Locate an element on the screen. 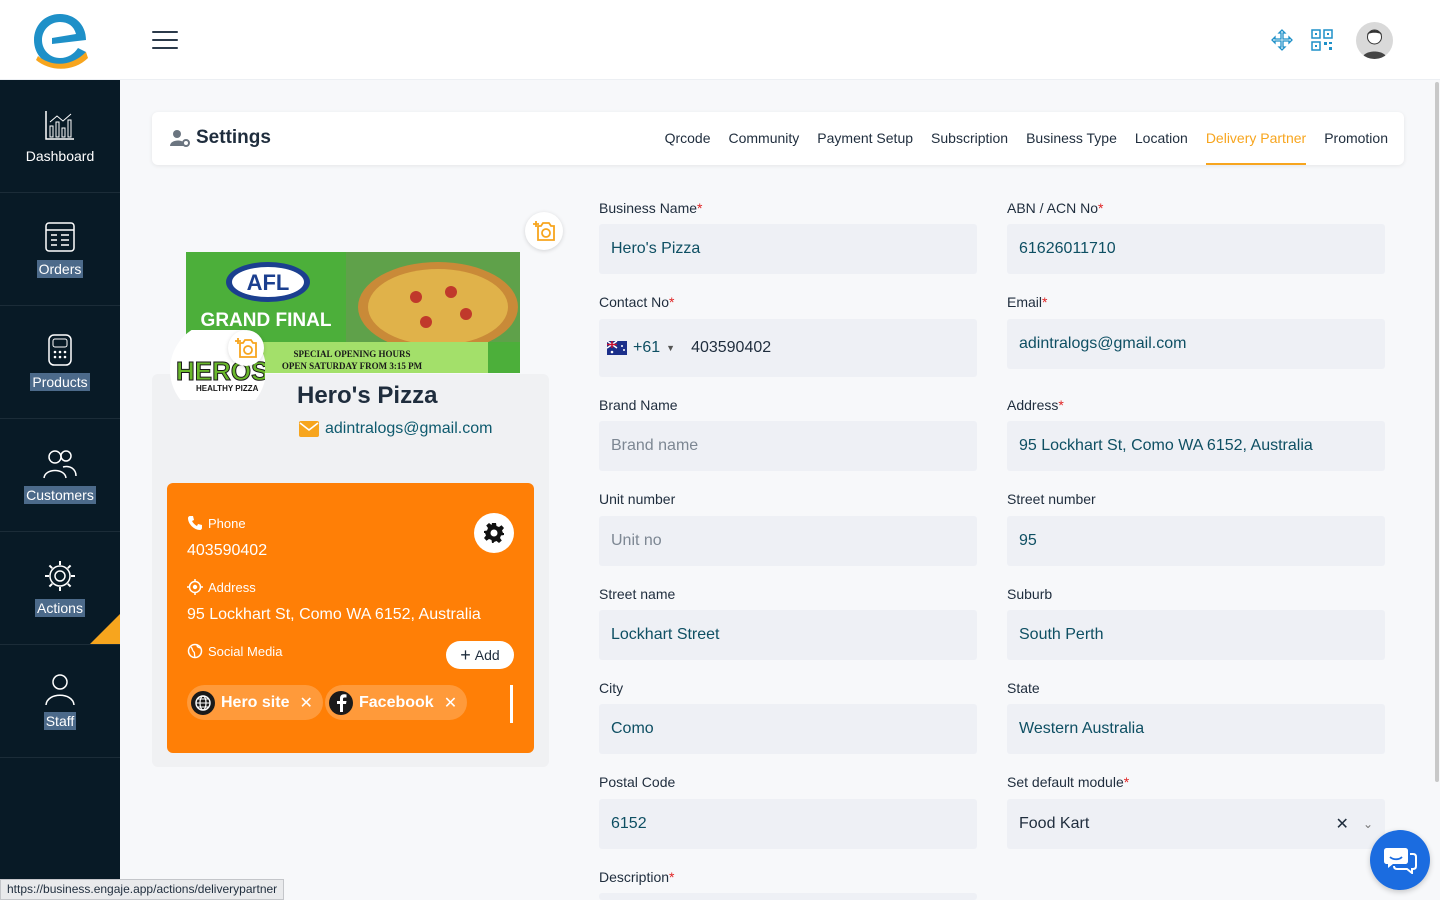 This screenshot has width=1440, height=900. clear-selection-icon: ✕ is located at coordinates (1342, 824).